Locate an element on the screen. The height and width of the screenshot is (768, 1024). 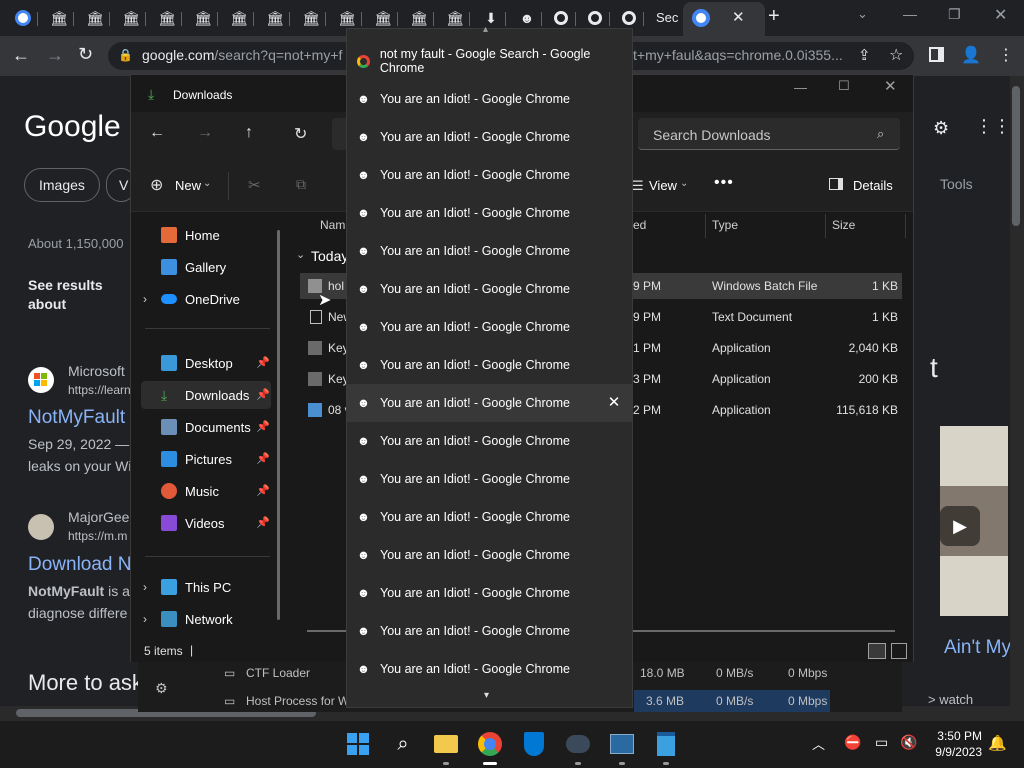
result2-url: https://m.m is located at coordinates (97, 536).